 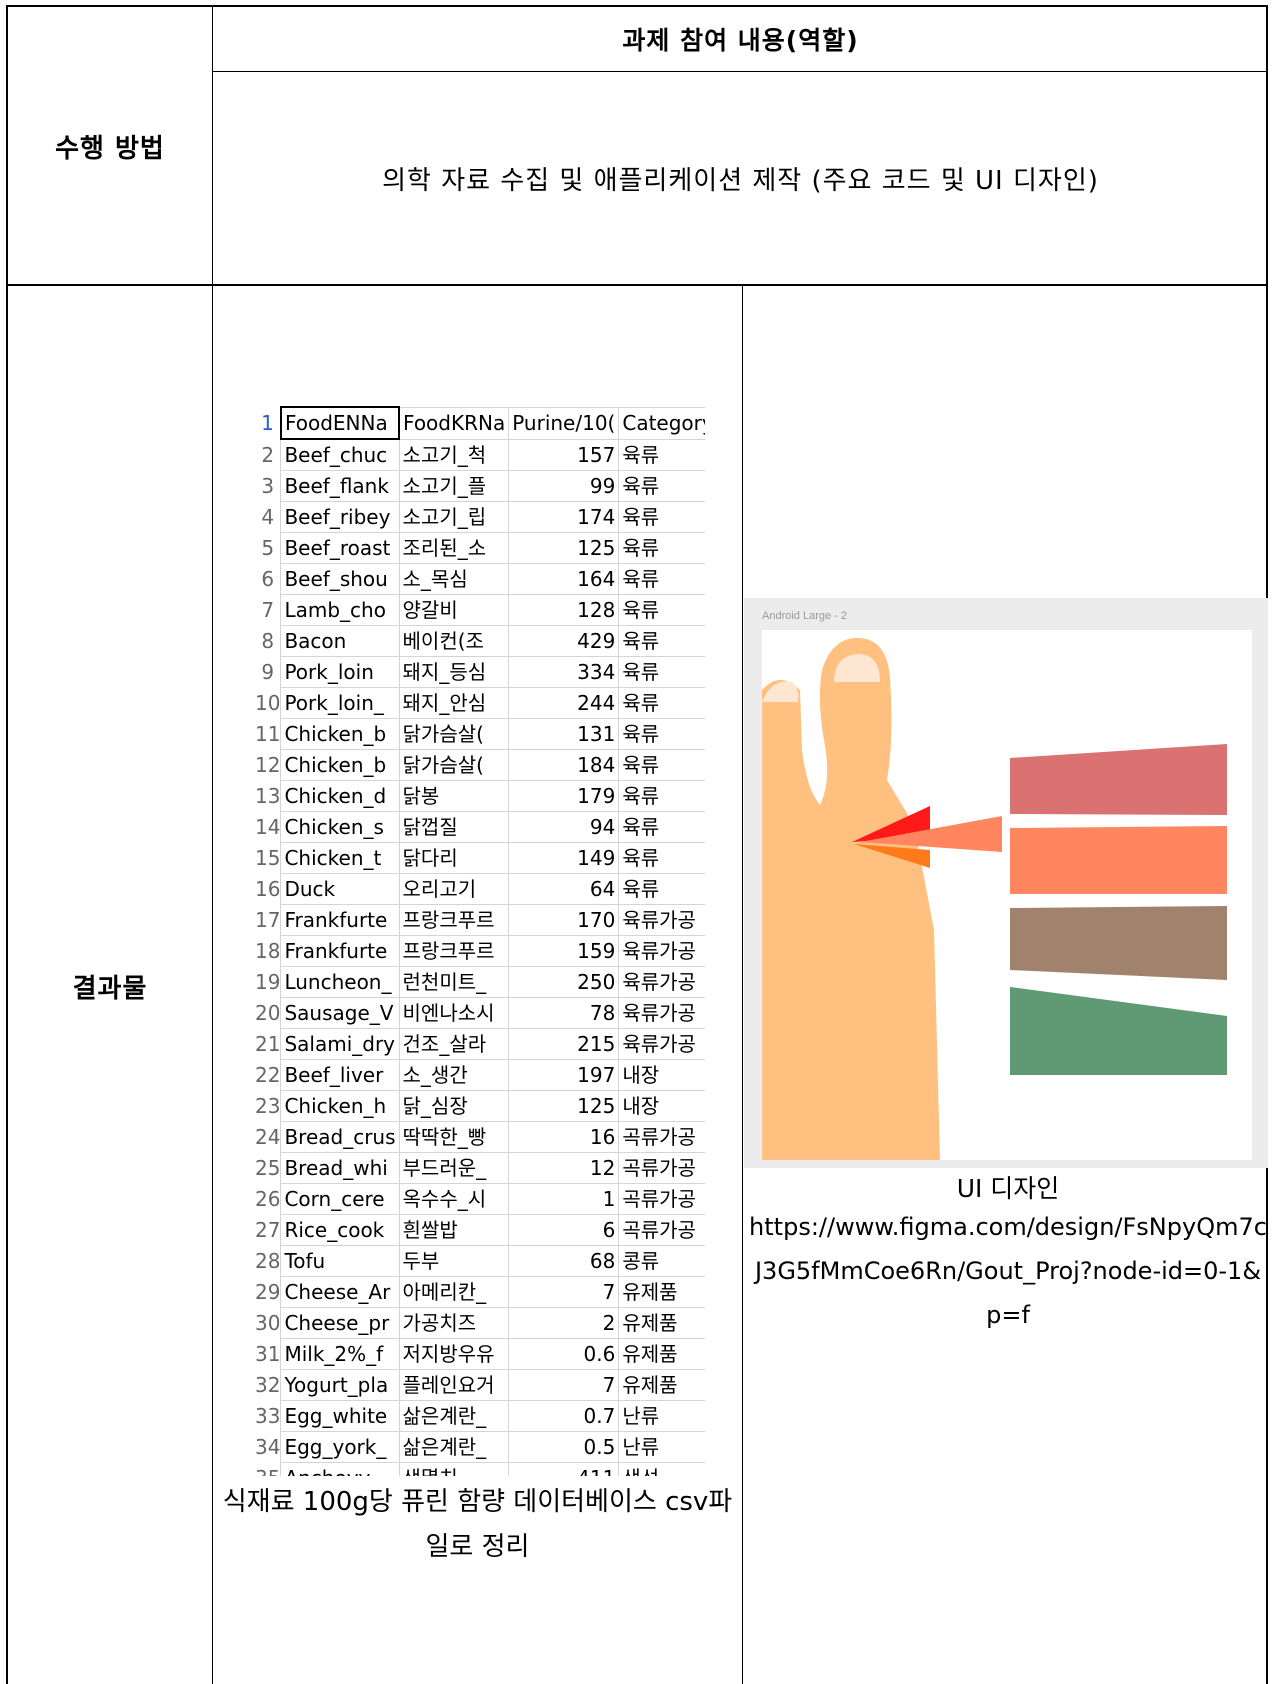 What do you see at coordinates (340, 1075) in the screenshot?
I see `food-en-cell: Beef_liver` at bounding box center [340, 1075].